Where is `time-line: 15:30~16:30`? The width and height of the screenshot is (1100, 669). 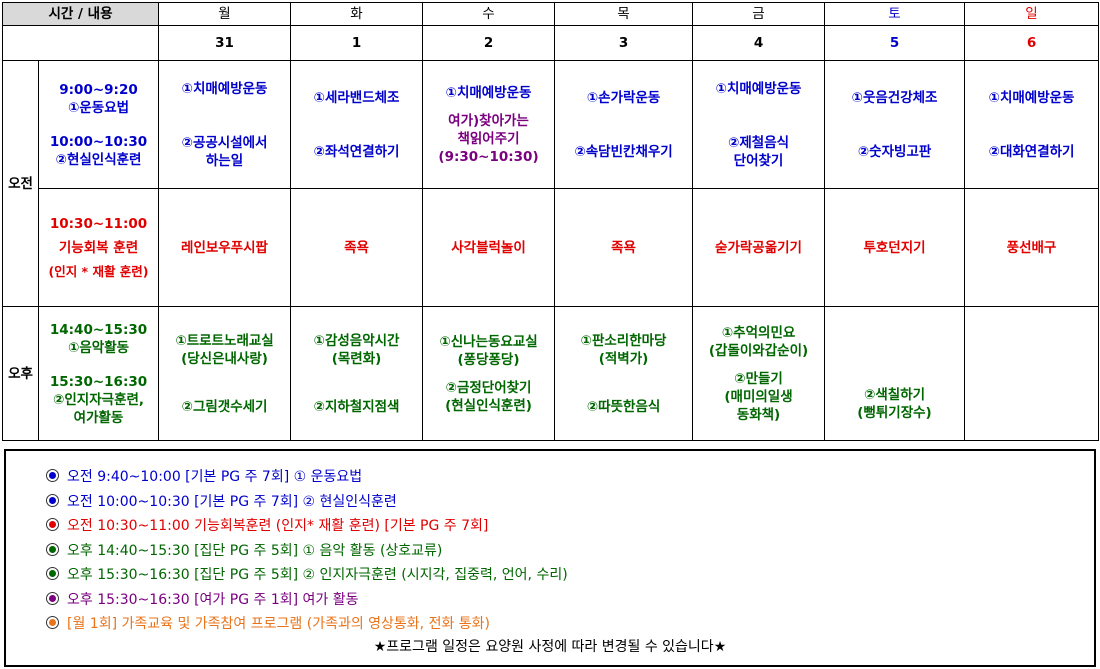 time-line: 15:30~16:30 is located at coordinates (98, 381).